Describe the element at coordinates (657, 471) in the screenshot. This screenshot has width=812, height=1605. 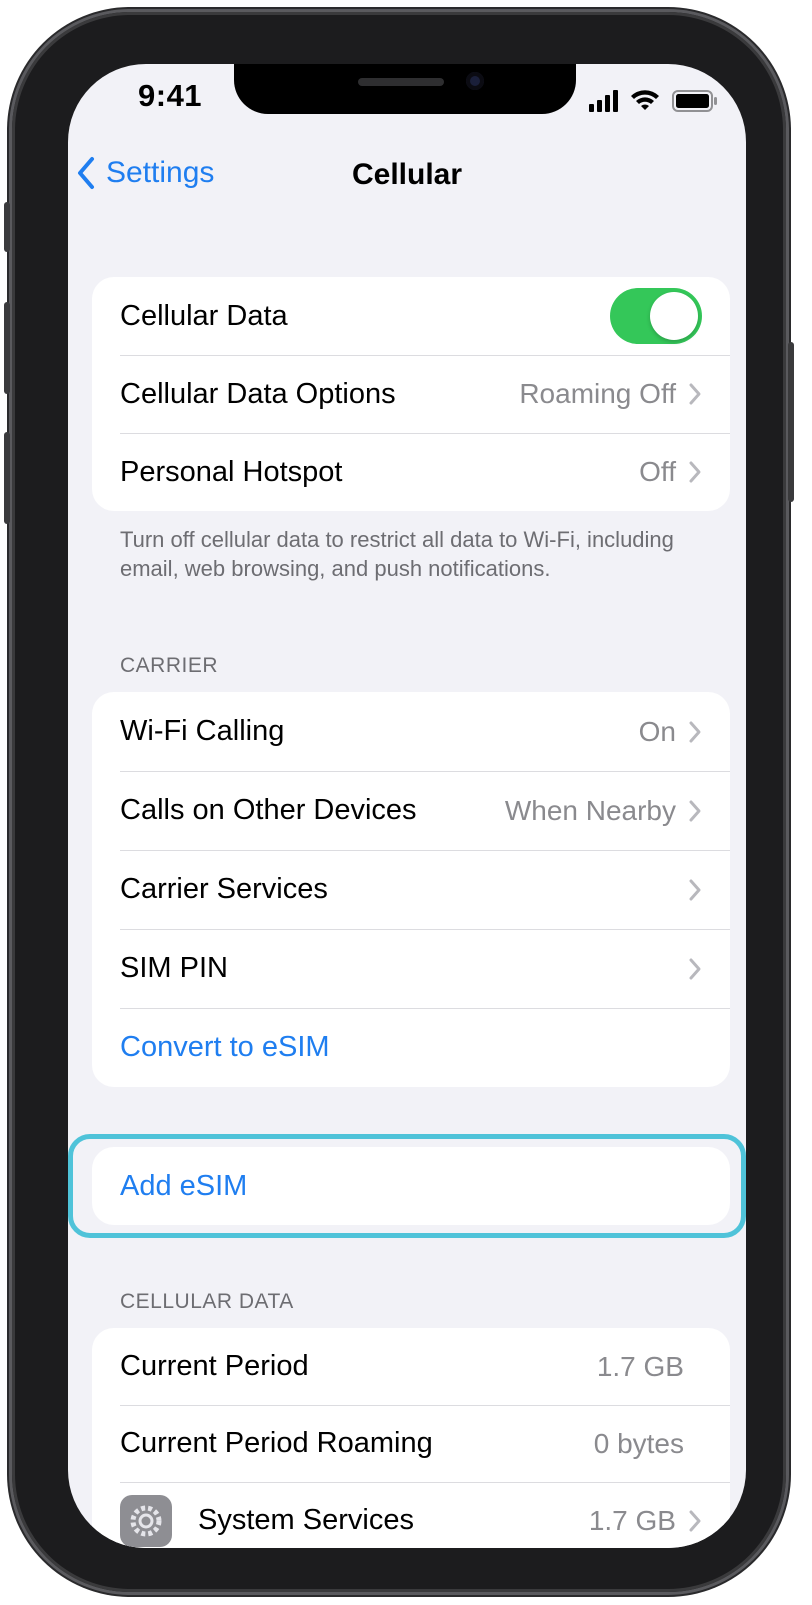
I see `row-value: Off` at that location.